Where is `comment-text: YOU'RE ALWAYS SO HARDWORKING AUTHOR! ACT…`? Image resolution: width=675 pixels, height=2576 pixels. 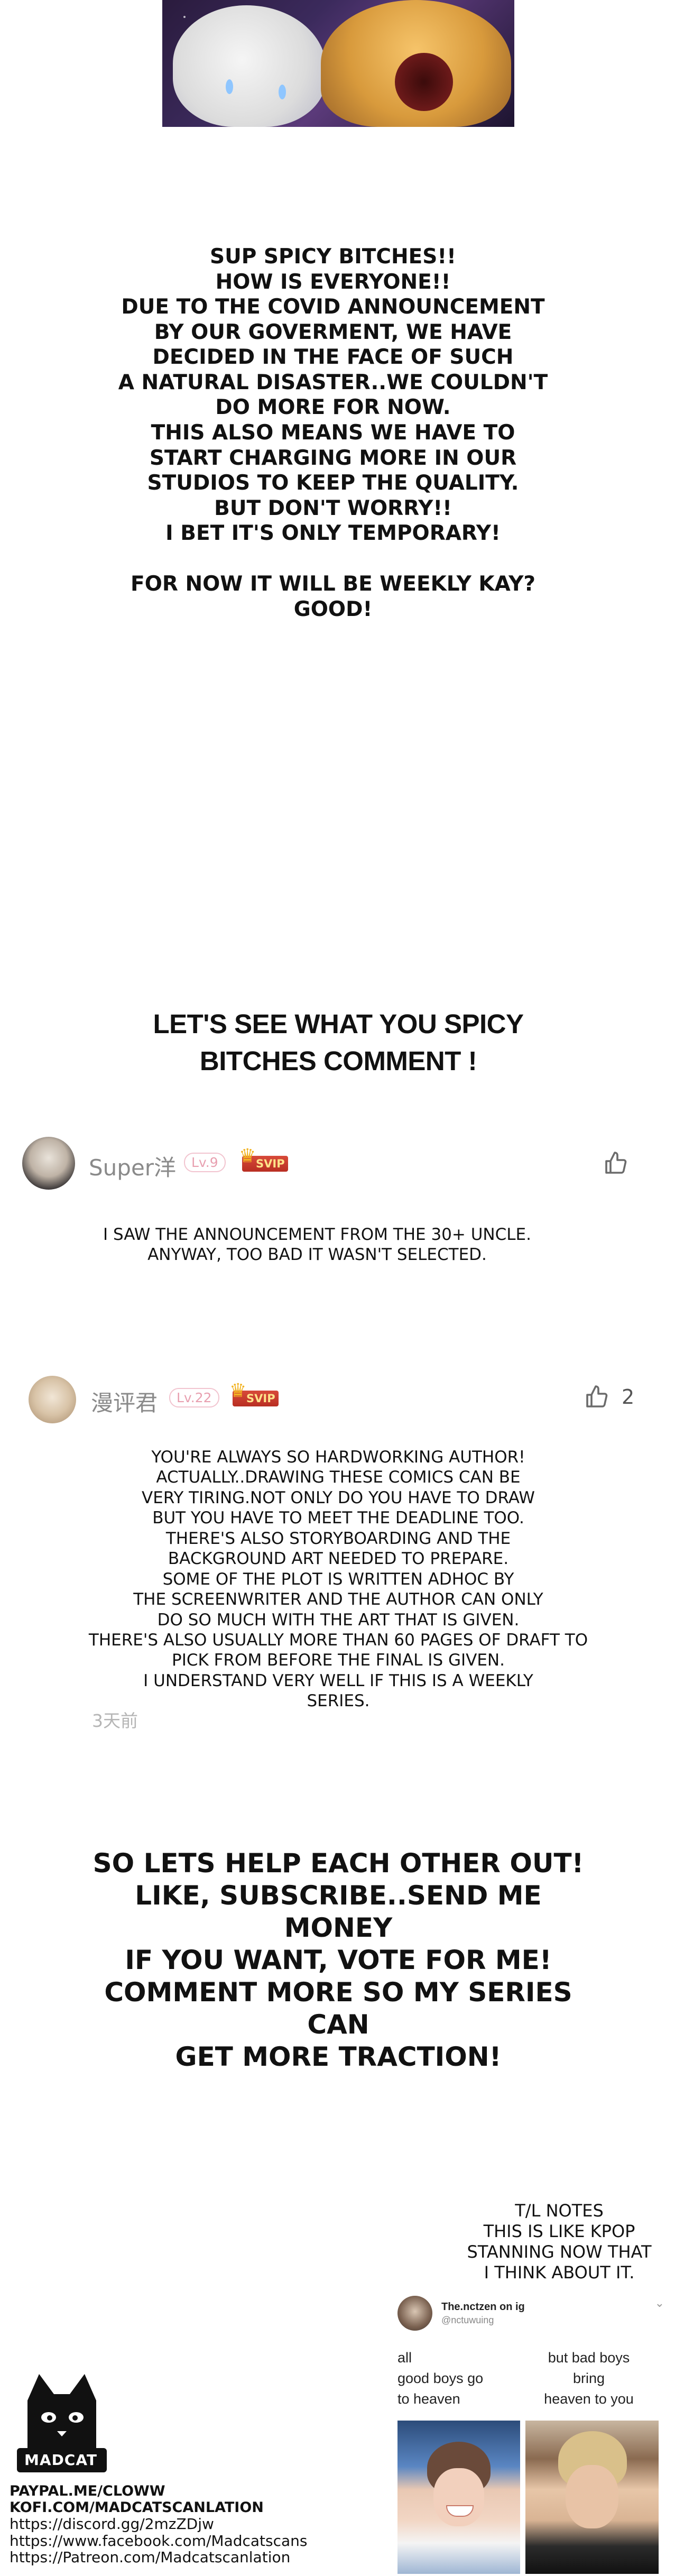 comment-text: YOU'RE ALWAYS SO HARDWORKING AUTHOR! ACT… is located at coordinates (338, 1580).